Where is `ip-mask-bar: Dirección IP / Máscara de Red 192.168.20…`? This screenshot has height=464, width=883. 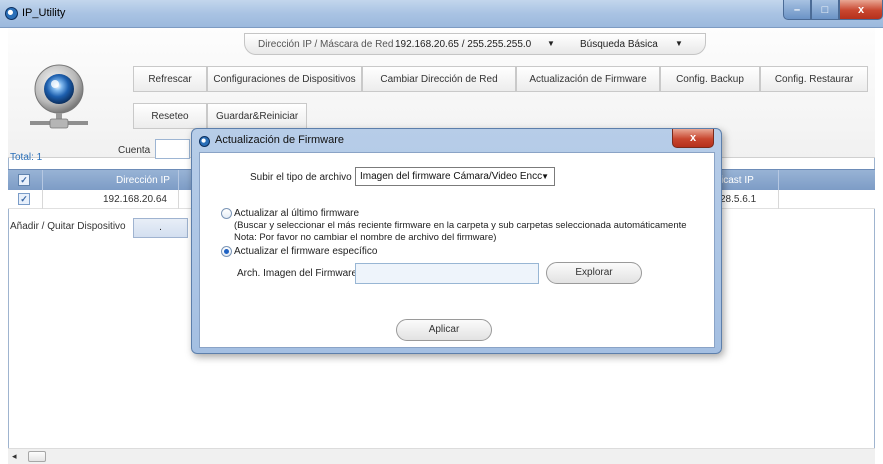 ip-mask-bar: Dirección IP / Máscara de Red 192.168.20… is located at coordinates (475, 44).